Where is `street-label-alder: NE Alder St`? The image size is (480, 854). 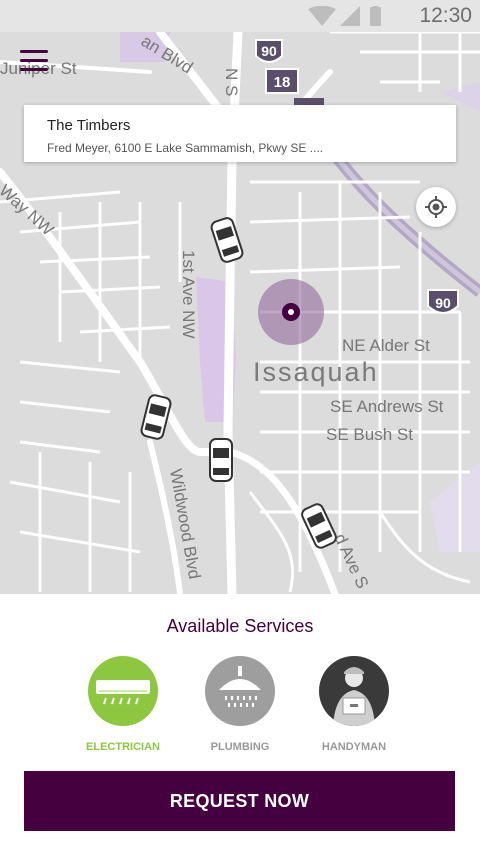 street-label-alder: NE Alder St is located at coordinates (386, 345).